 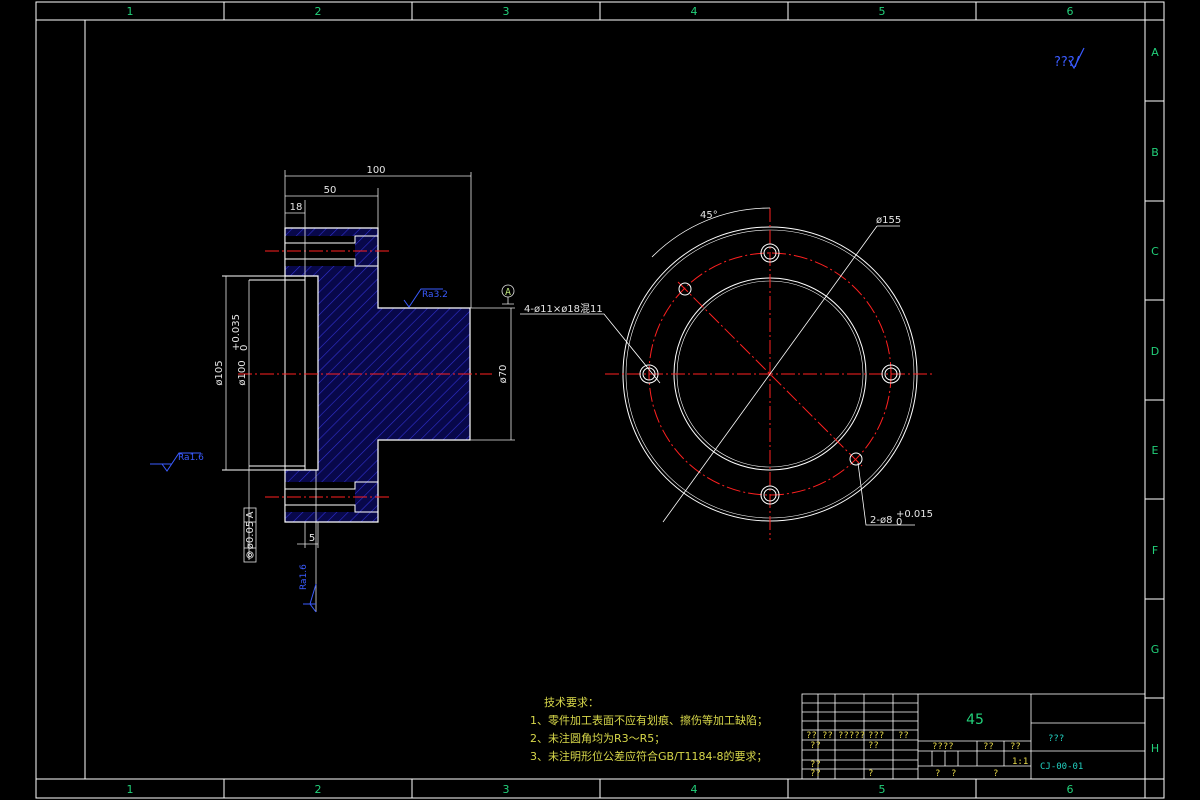 I want to click on gdt-datum-ref: A, so click(x=250, y=514).